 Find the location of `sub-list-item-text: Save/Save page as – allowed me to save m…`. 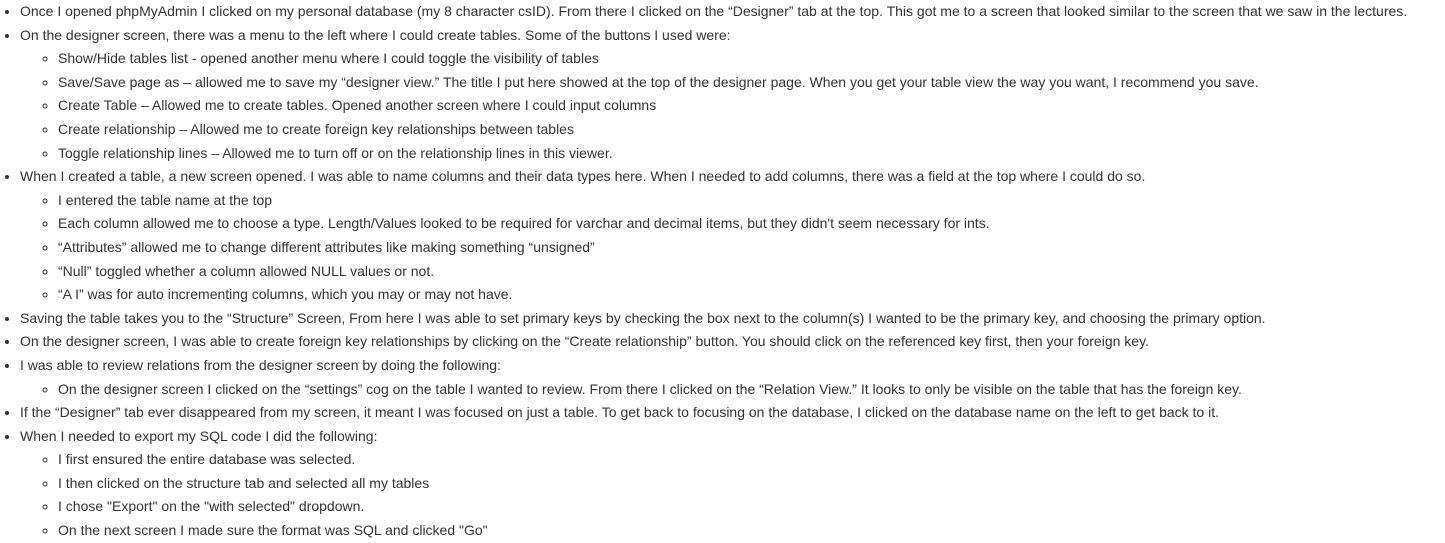

sub-list-item-text: Save/Save page as – allowed me to save m… is located at coordinates (658, 81).